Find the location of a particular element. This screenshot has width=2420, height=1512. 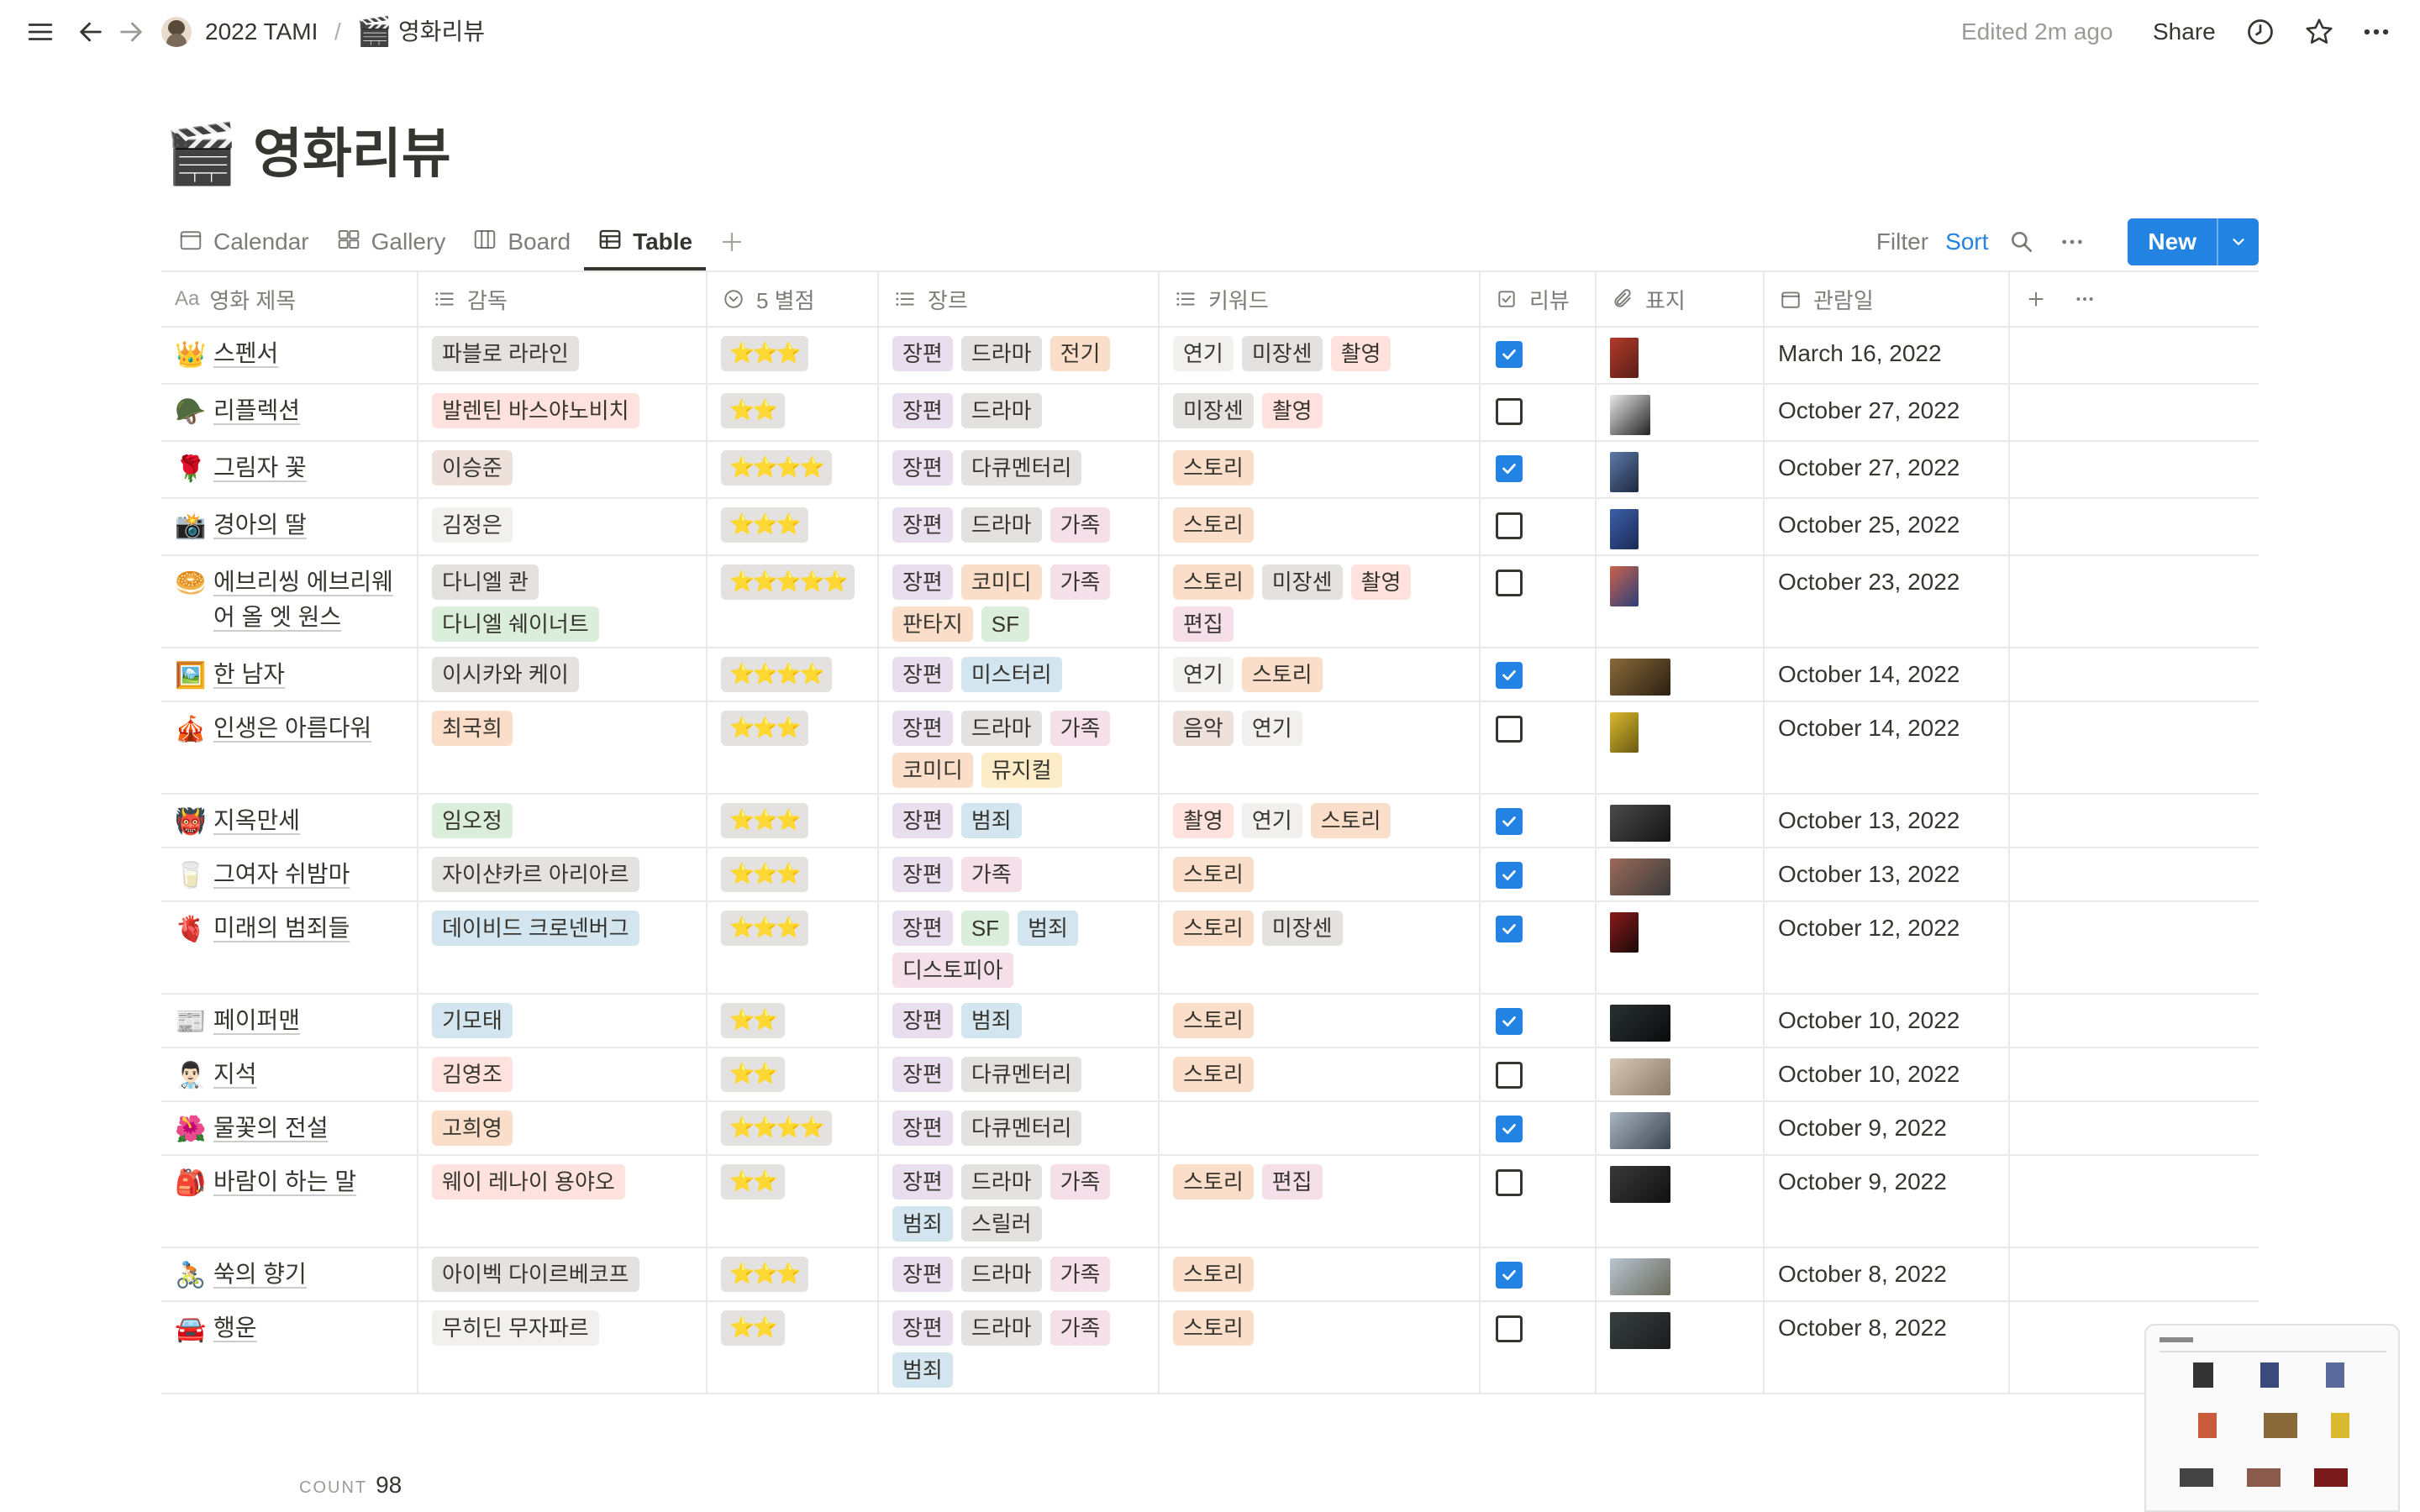

cell-title: 🎒 바람이 하는 말 is located at coordinates (289, 1201).